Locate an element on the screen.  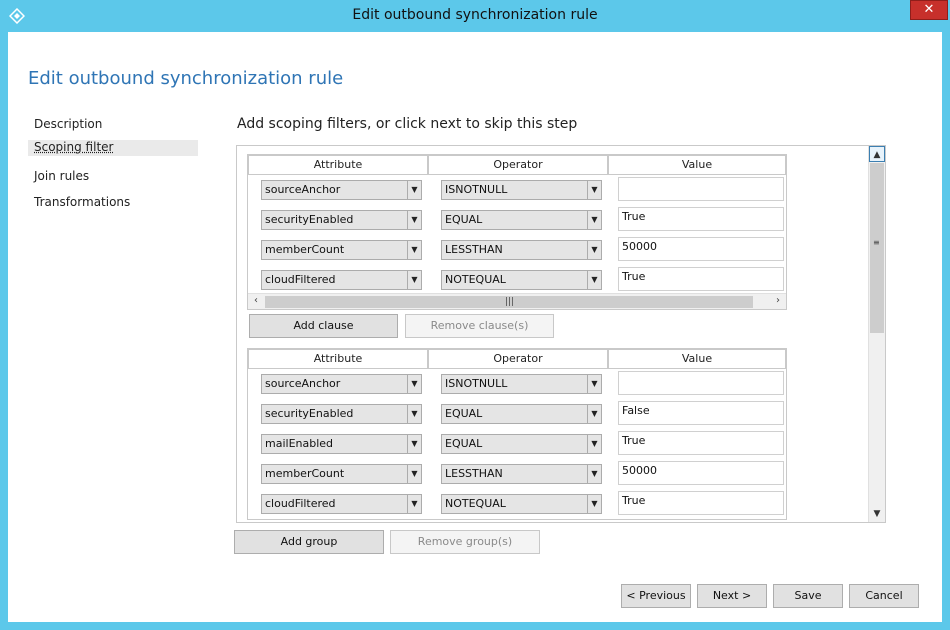
column-header-attribute: Attribute is located at coordinates (338, 359).